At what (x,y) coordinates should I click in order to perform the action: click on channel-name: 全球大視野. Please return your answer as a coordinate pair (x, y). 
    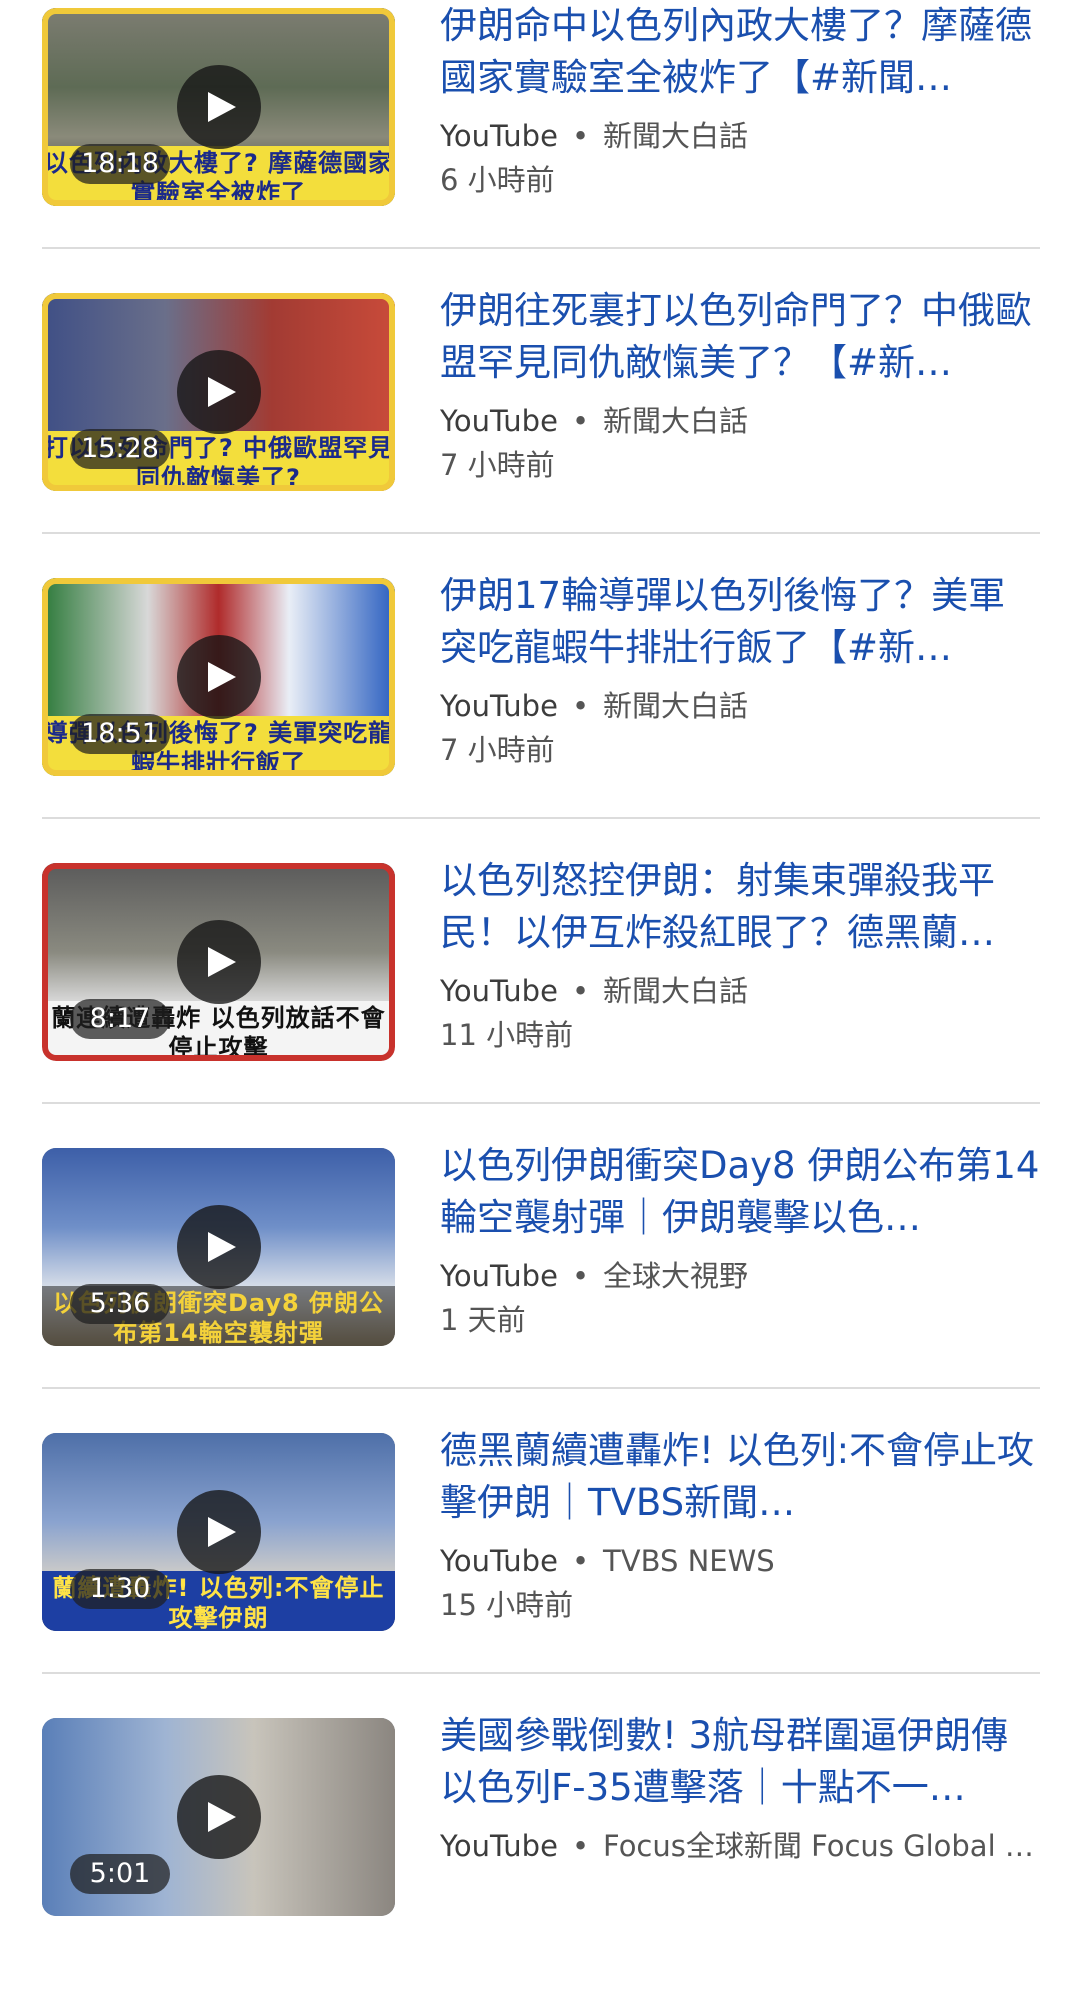
    Looking at the image, I should click on (676, 1276).